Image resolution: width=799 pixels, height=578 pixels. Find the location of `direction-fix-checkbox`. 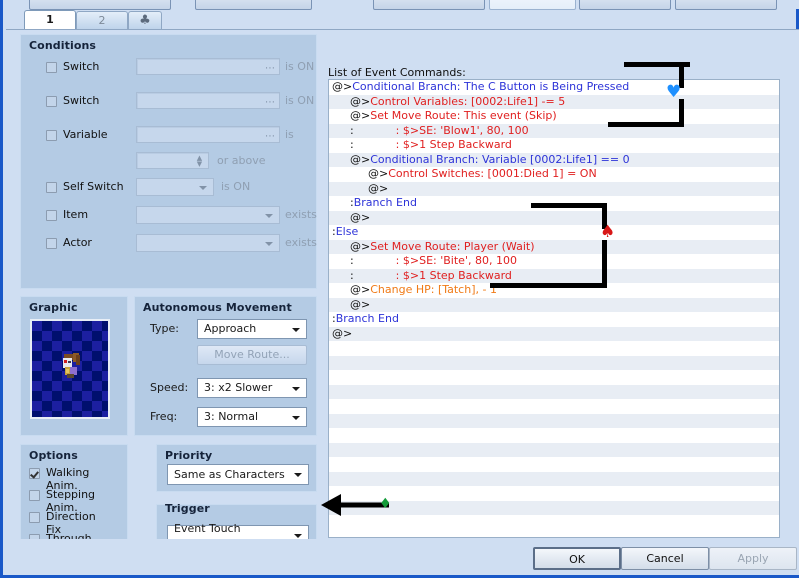

direction-fix-checkbox is located at coordinates (34, 517).